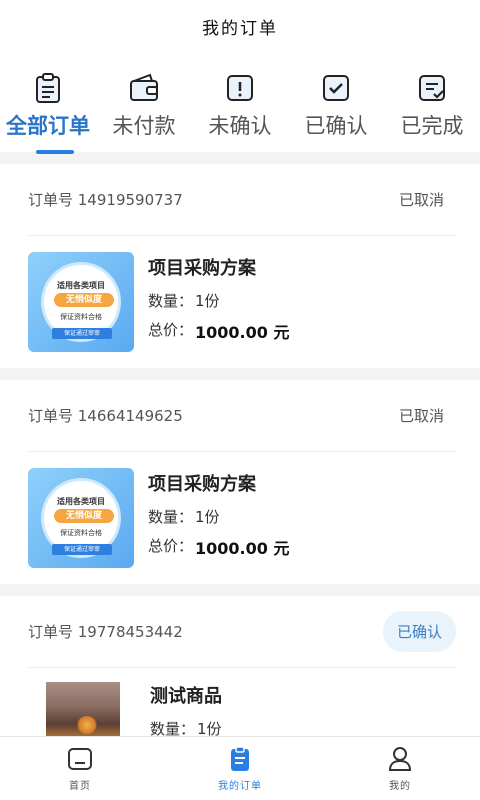 Image resolution: width=480 pixels, height=800 pixels. I want to click on wallet-icon, so click(144, 87).